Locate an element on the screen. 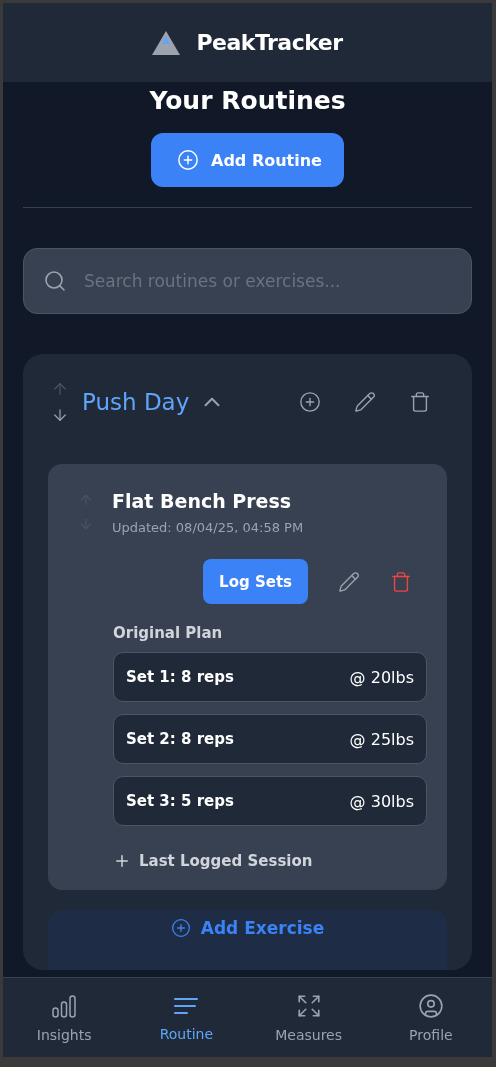 This screenshot has width=496, height=1067. set-weight: @ 25lbs is located at coordinates (381, 739).